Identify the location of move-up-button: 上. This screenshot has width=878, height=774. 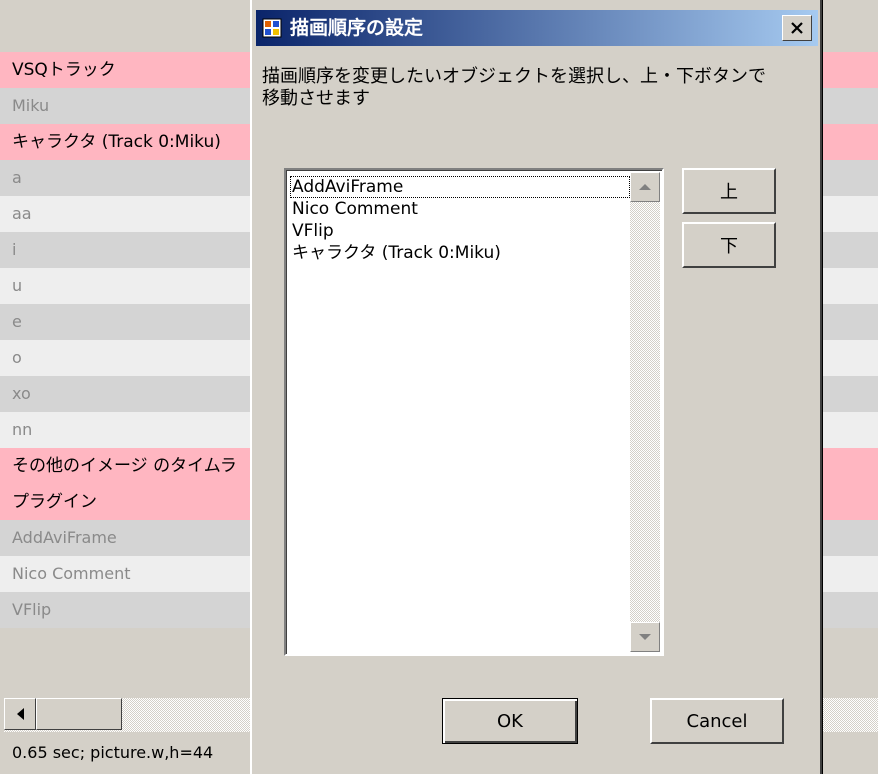
(729, 191).